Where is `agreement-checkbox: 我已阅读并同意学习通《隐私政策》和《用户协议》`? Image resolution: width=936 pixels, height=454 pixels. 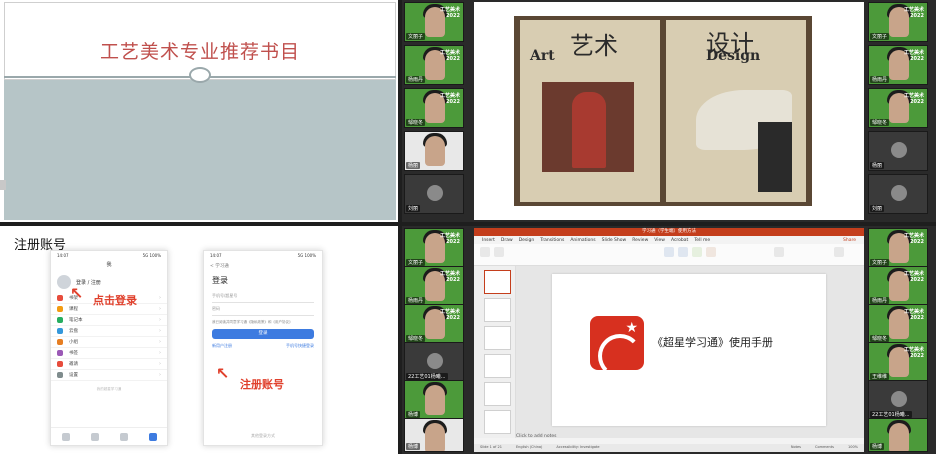
agreement-checkbox: 我已阅读并同意学习通《隐私政策》和《用户协议》 is located at coordinates (263, 322).